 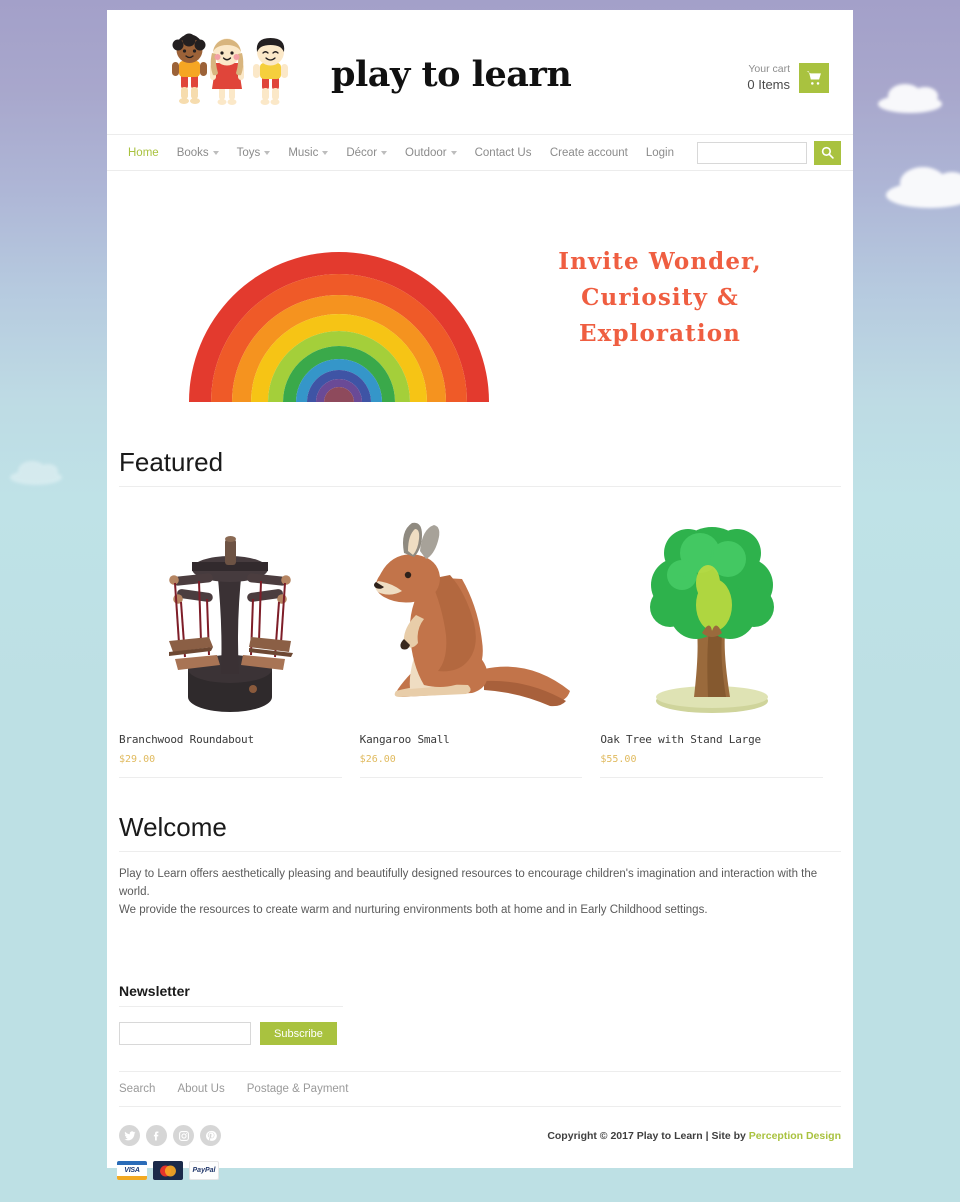 I want to click on newsletter-email-input, so click(x=185, y=1034).